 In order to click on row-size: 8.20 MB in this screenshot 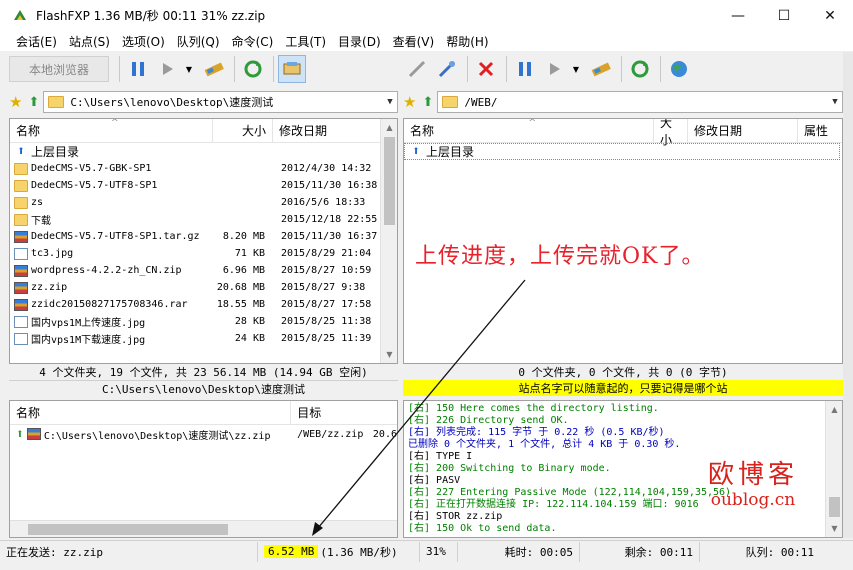, I will do `click(243, 236)`.